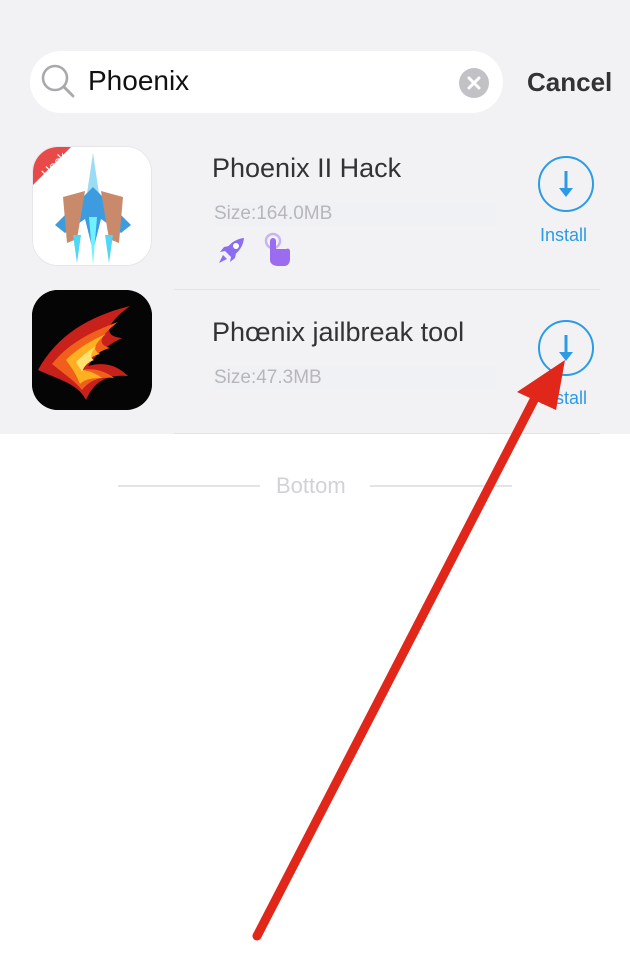 This screenshot has height=956, width=630. What do you see at coordinates (138, 81) in the screenshot?
I see `search-input: Phoenix` at bounding box center [138, 81].